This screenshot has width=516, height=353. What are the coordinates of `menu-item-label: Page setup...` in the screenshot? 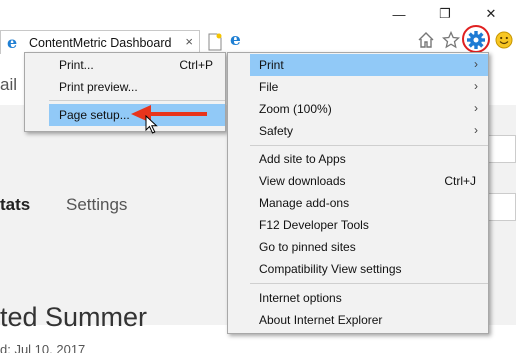 It's located at (94, 115).